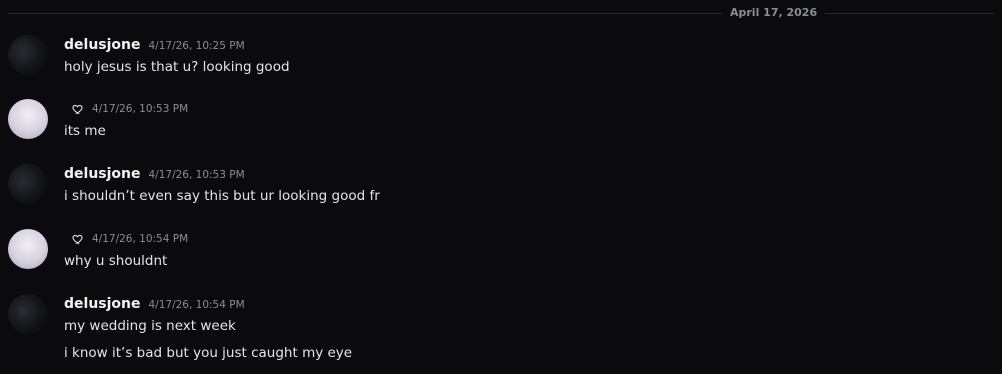 The width and height of the screenshot is (1002, 374). Describe the element at coordinates (150, 326) in the screenshot. I see `message-text: my wedding is next week` at that location.